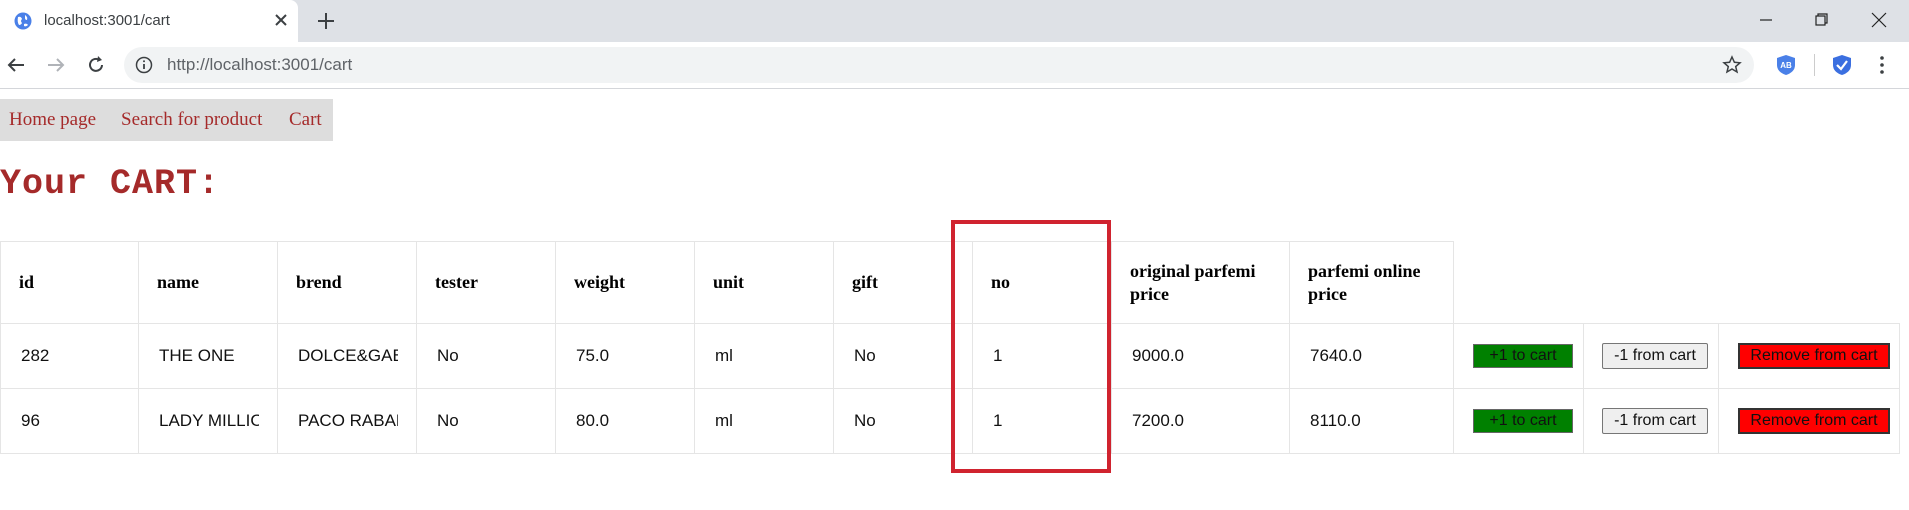 Image resolution: width=1909 pixels, height=510 pixels. Describe the element at coordinates (259, 65) in the screenshot. I see `url-text: http://localhost:3001/cart` at that location.